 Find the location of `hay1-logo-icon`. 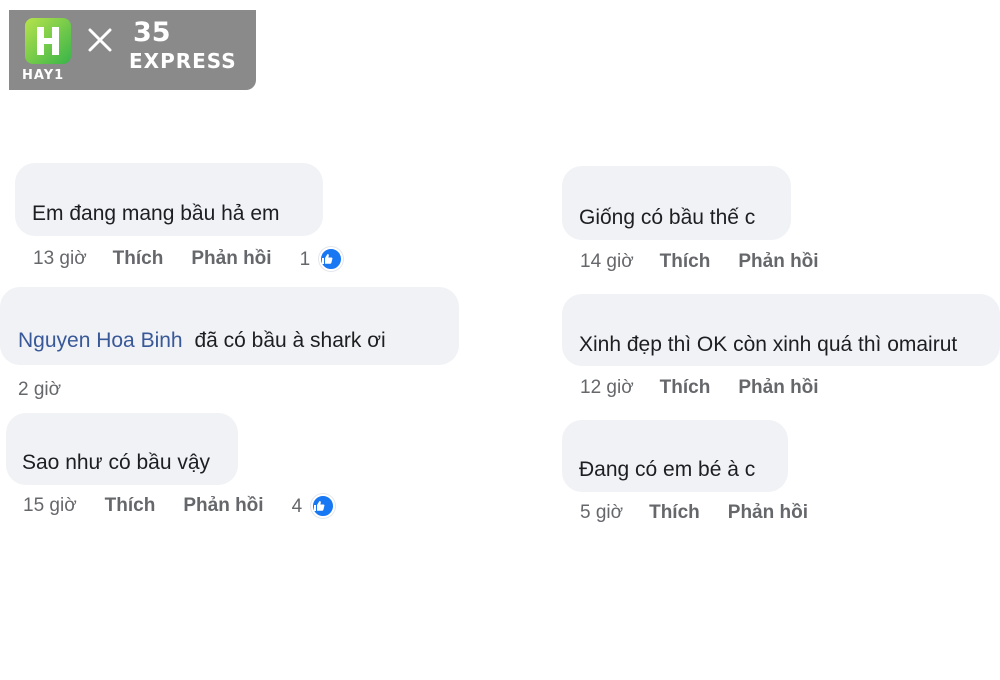

hay1-logo-icon is located at coordinates (48, 41).